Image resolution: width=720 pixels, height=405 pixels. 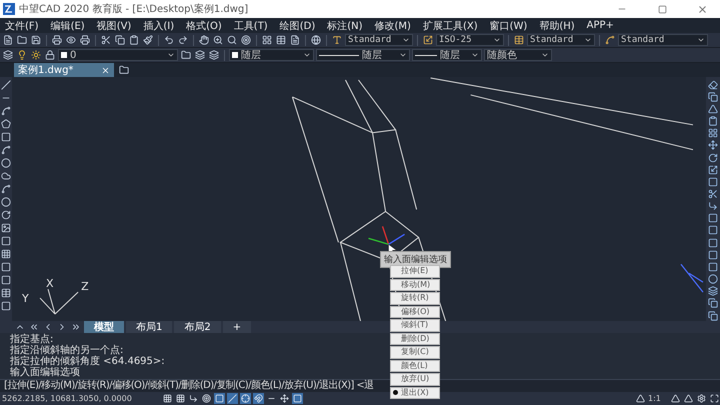 I want to click on layout-tab: +, so click(x=237, y=327).